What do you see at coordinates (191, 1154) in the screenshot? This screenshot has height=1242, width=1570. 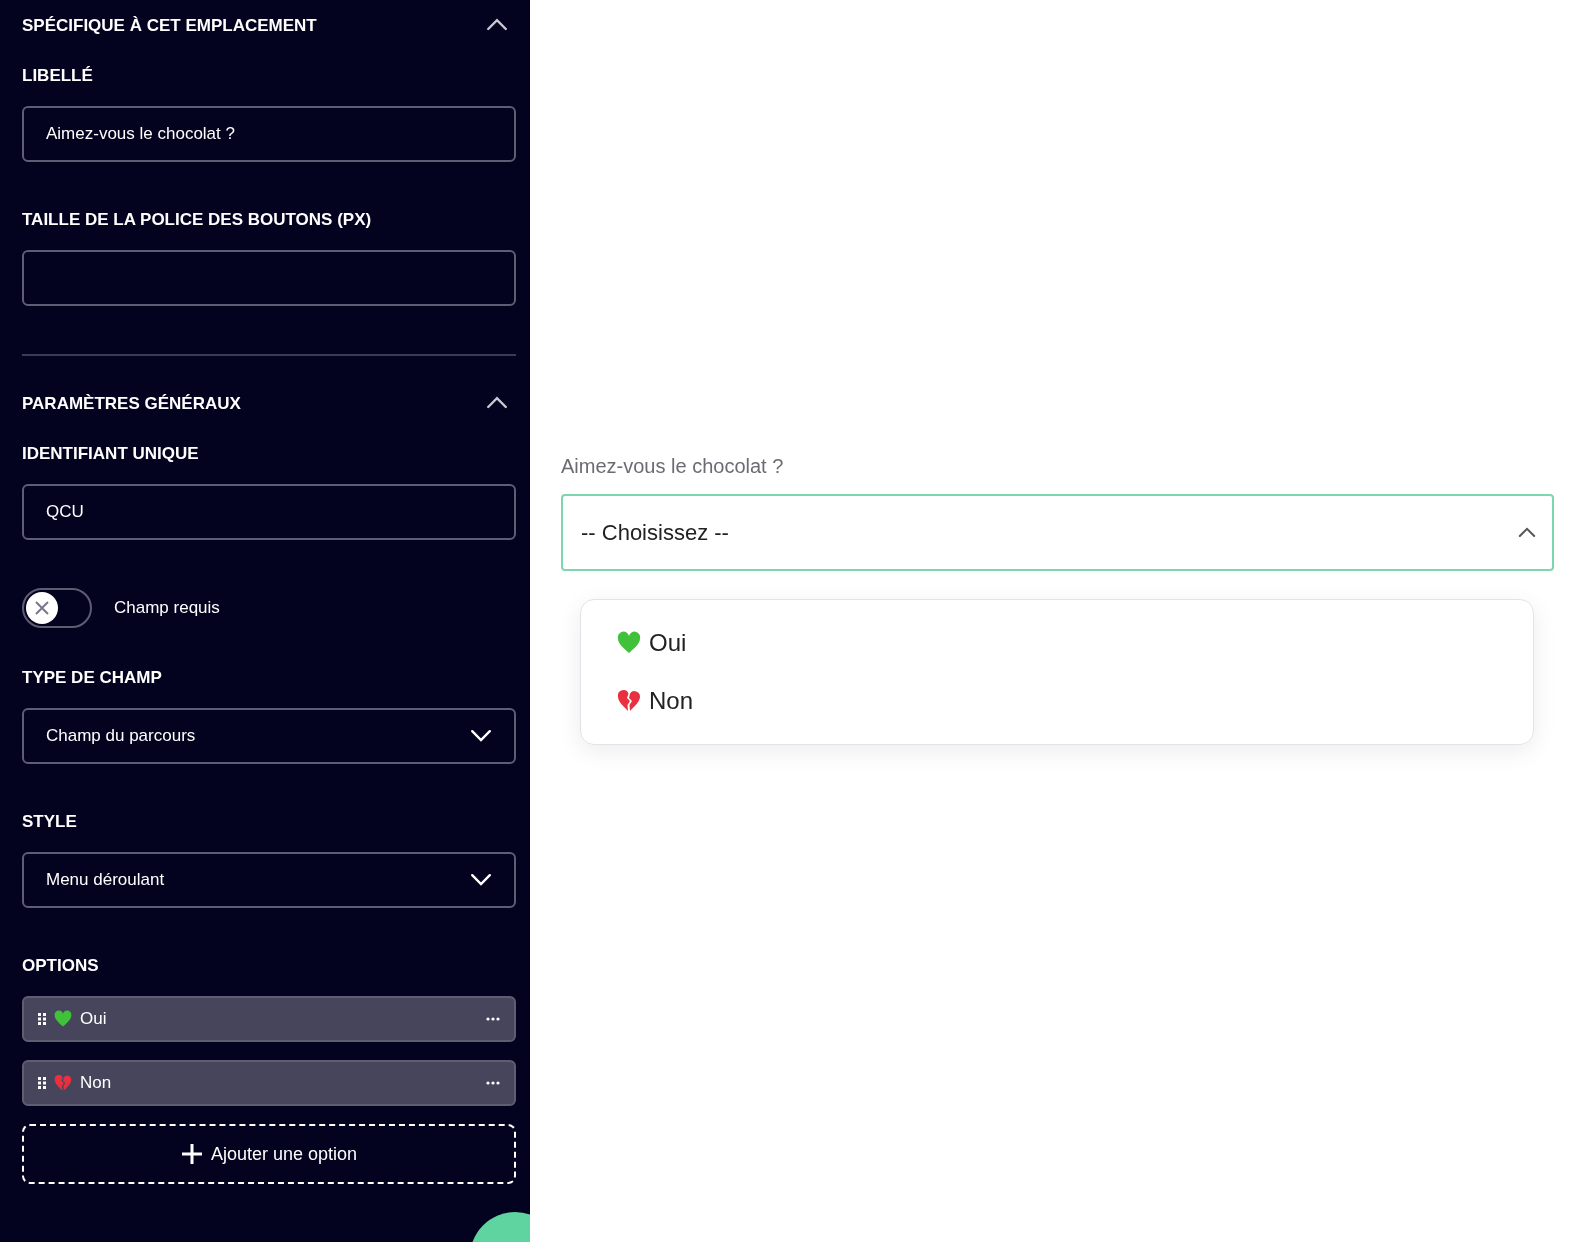 I see `plus-icon` at bounding box center [191, 1154].